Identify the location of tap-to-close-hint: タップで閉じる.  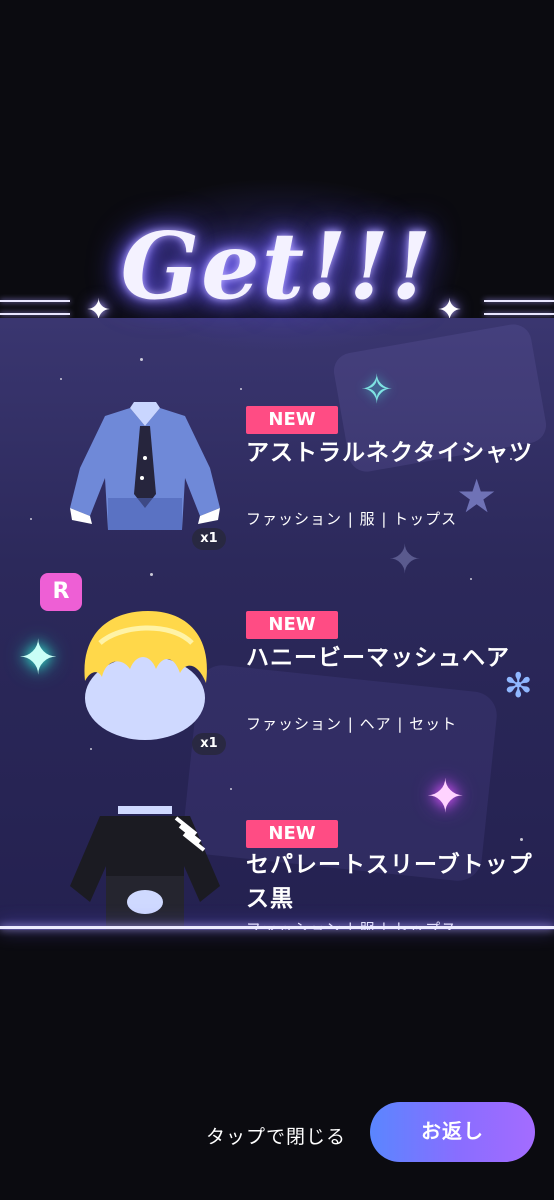
(276, 1135).